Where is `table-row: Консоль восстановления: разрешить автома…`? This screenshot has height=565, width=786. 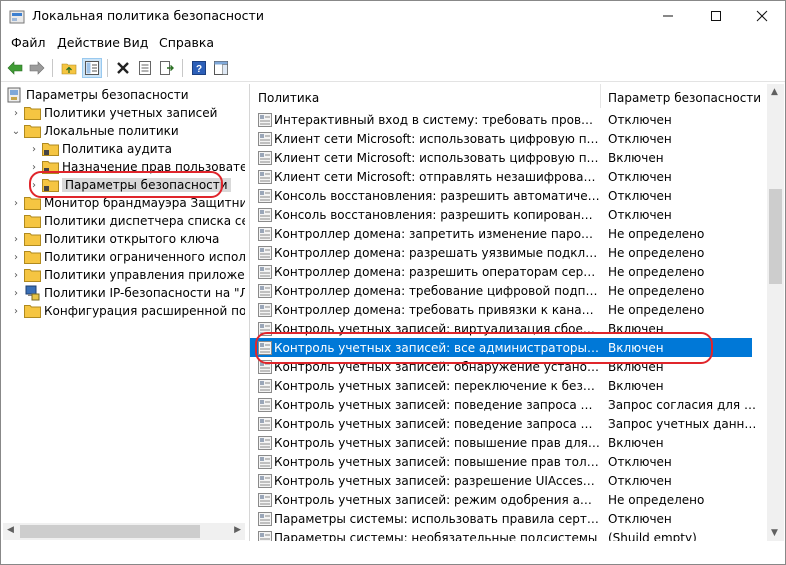 table-row: Консоль восстановления: разрешить автома… is located at coordinates (509, 195).